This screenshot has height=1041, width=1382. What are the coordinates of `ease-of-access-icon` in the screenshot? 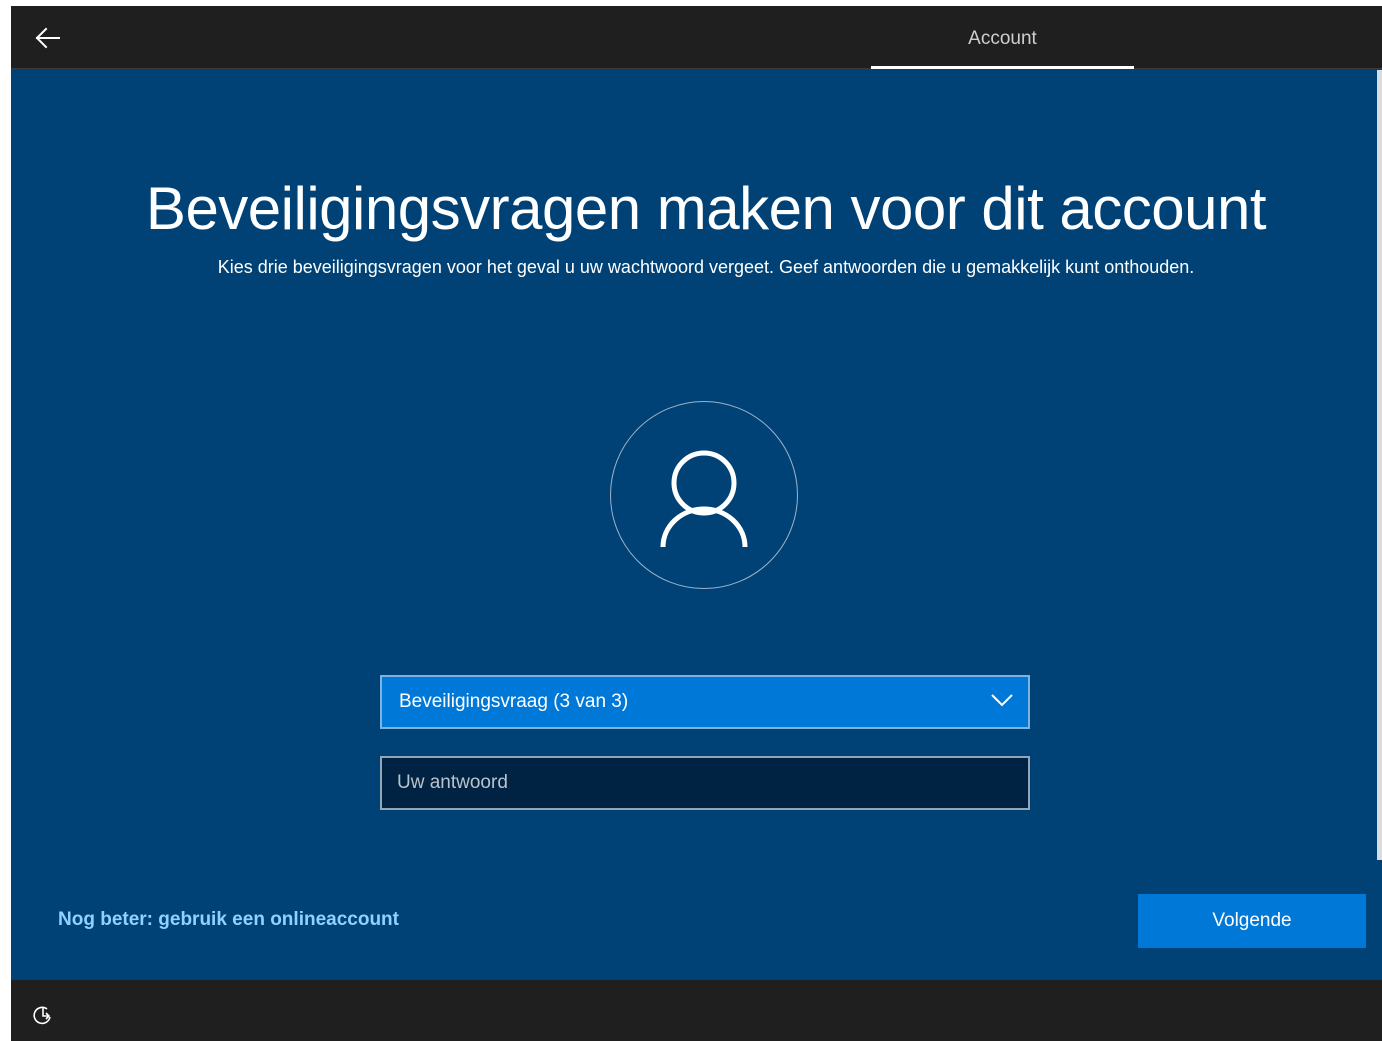 It's located at (42, 1015).